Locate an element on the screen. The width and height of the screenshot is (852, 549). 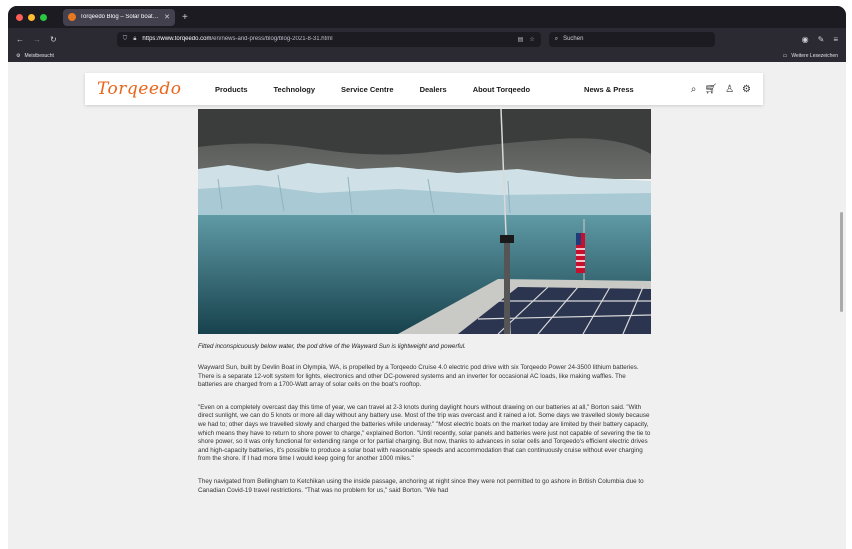
search-bar: ⌕ Suchen is located at coordinates (631, 39).